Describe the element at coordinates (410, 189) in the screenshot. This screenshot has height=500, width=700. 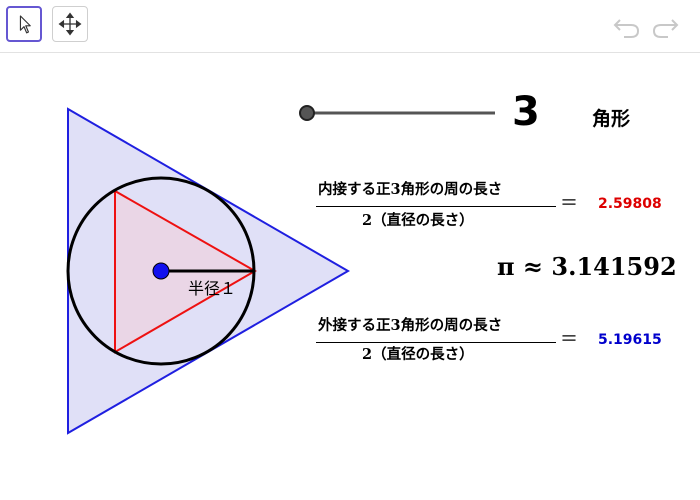
I see `inscribed-numerator: 内接する正3角形の周の長さ` at that location.